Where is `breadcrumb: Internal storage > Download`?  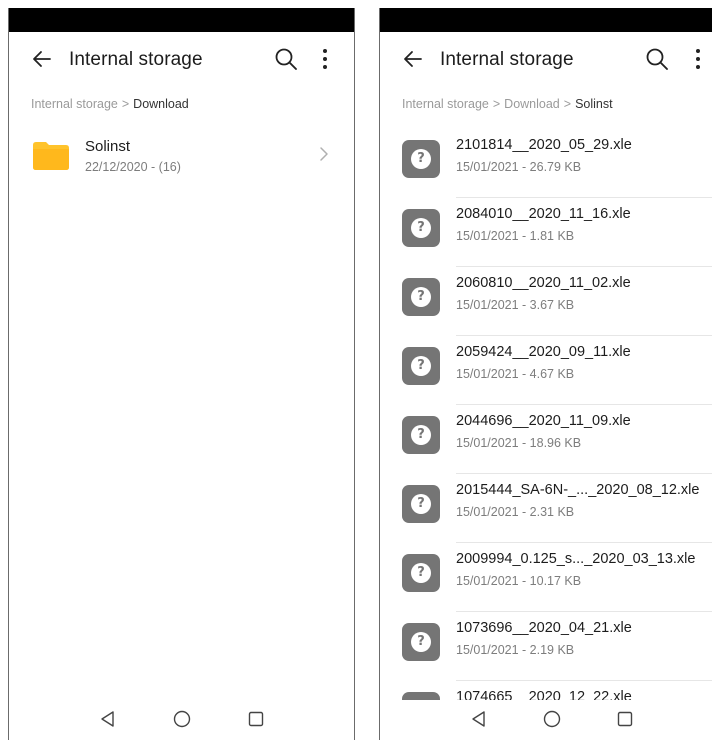 breadcrumb: Internal storage > Download is located at coordinates (110, 104).